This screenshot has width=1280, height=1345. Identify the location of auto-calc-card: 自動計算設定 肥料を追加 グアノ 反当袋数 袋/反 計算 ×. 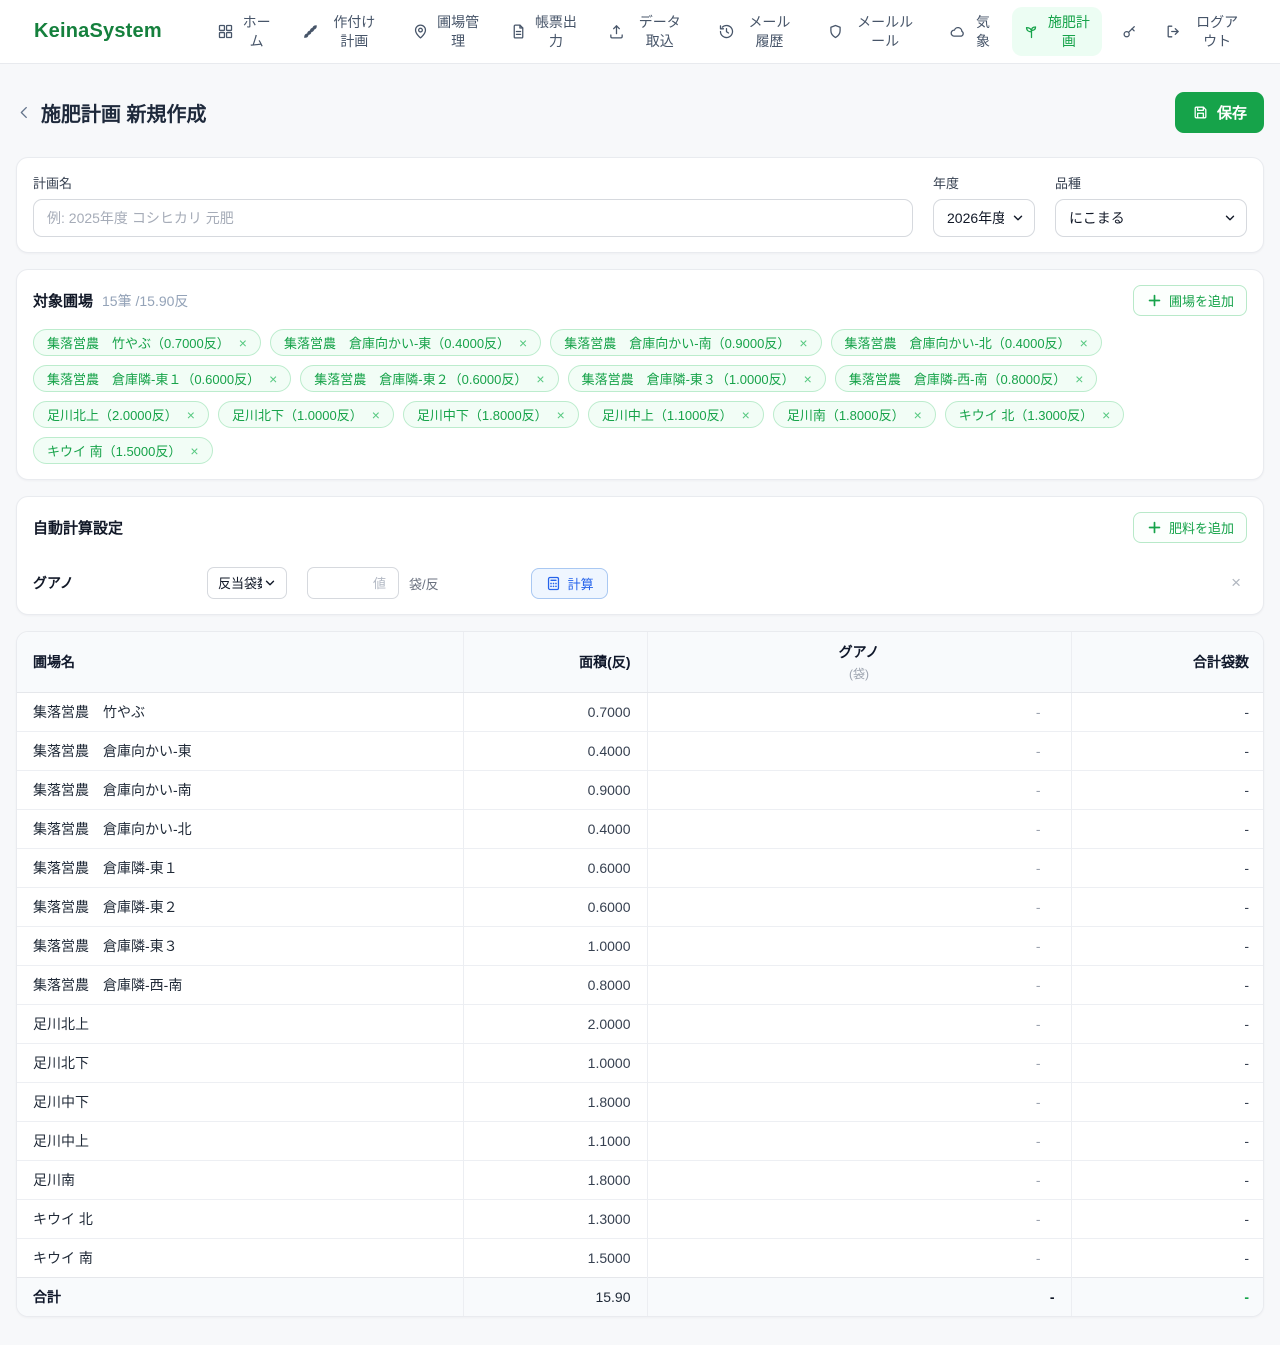
(640, 555).